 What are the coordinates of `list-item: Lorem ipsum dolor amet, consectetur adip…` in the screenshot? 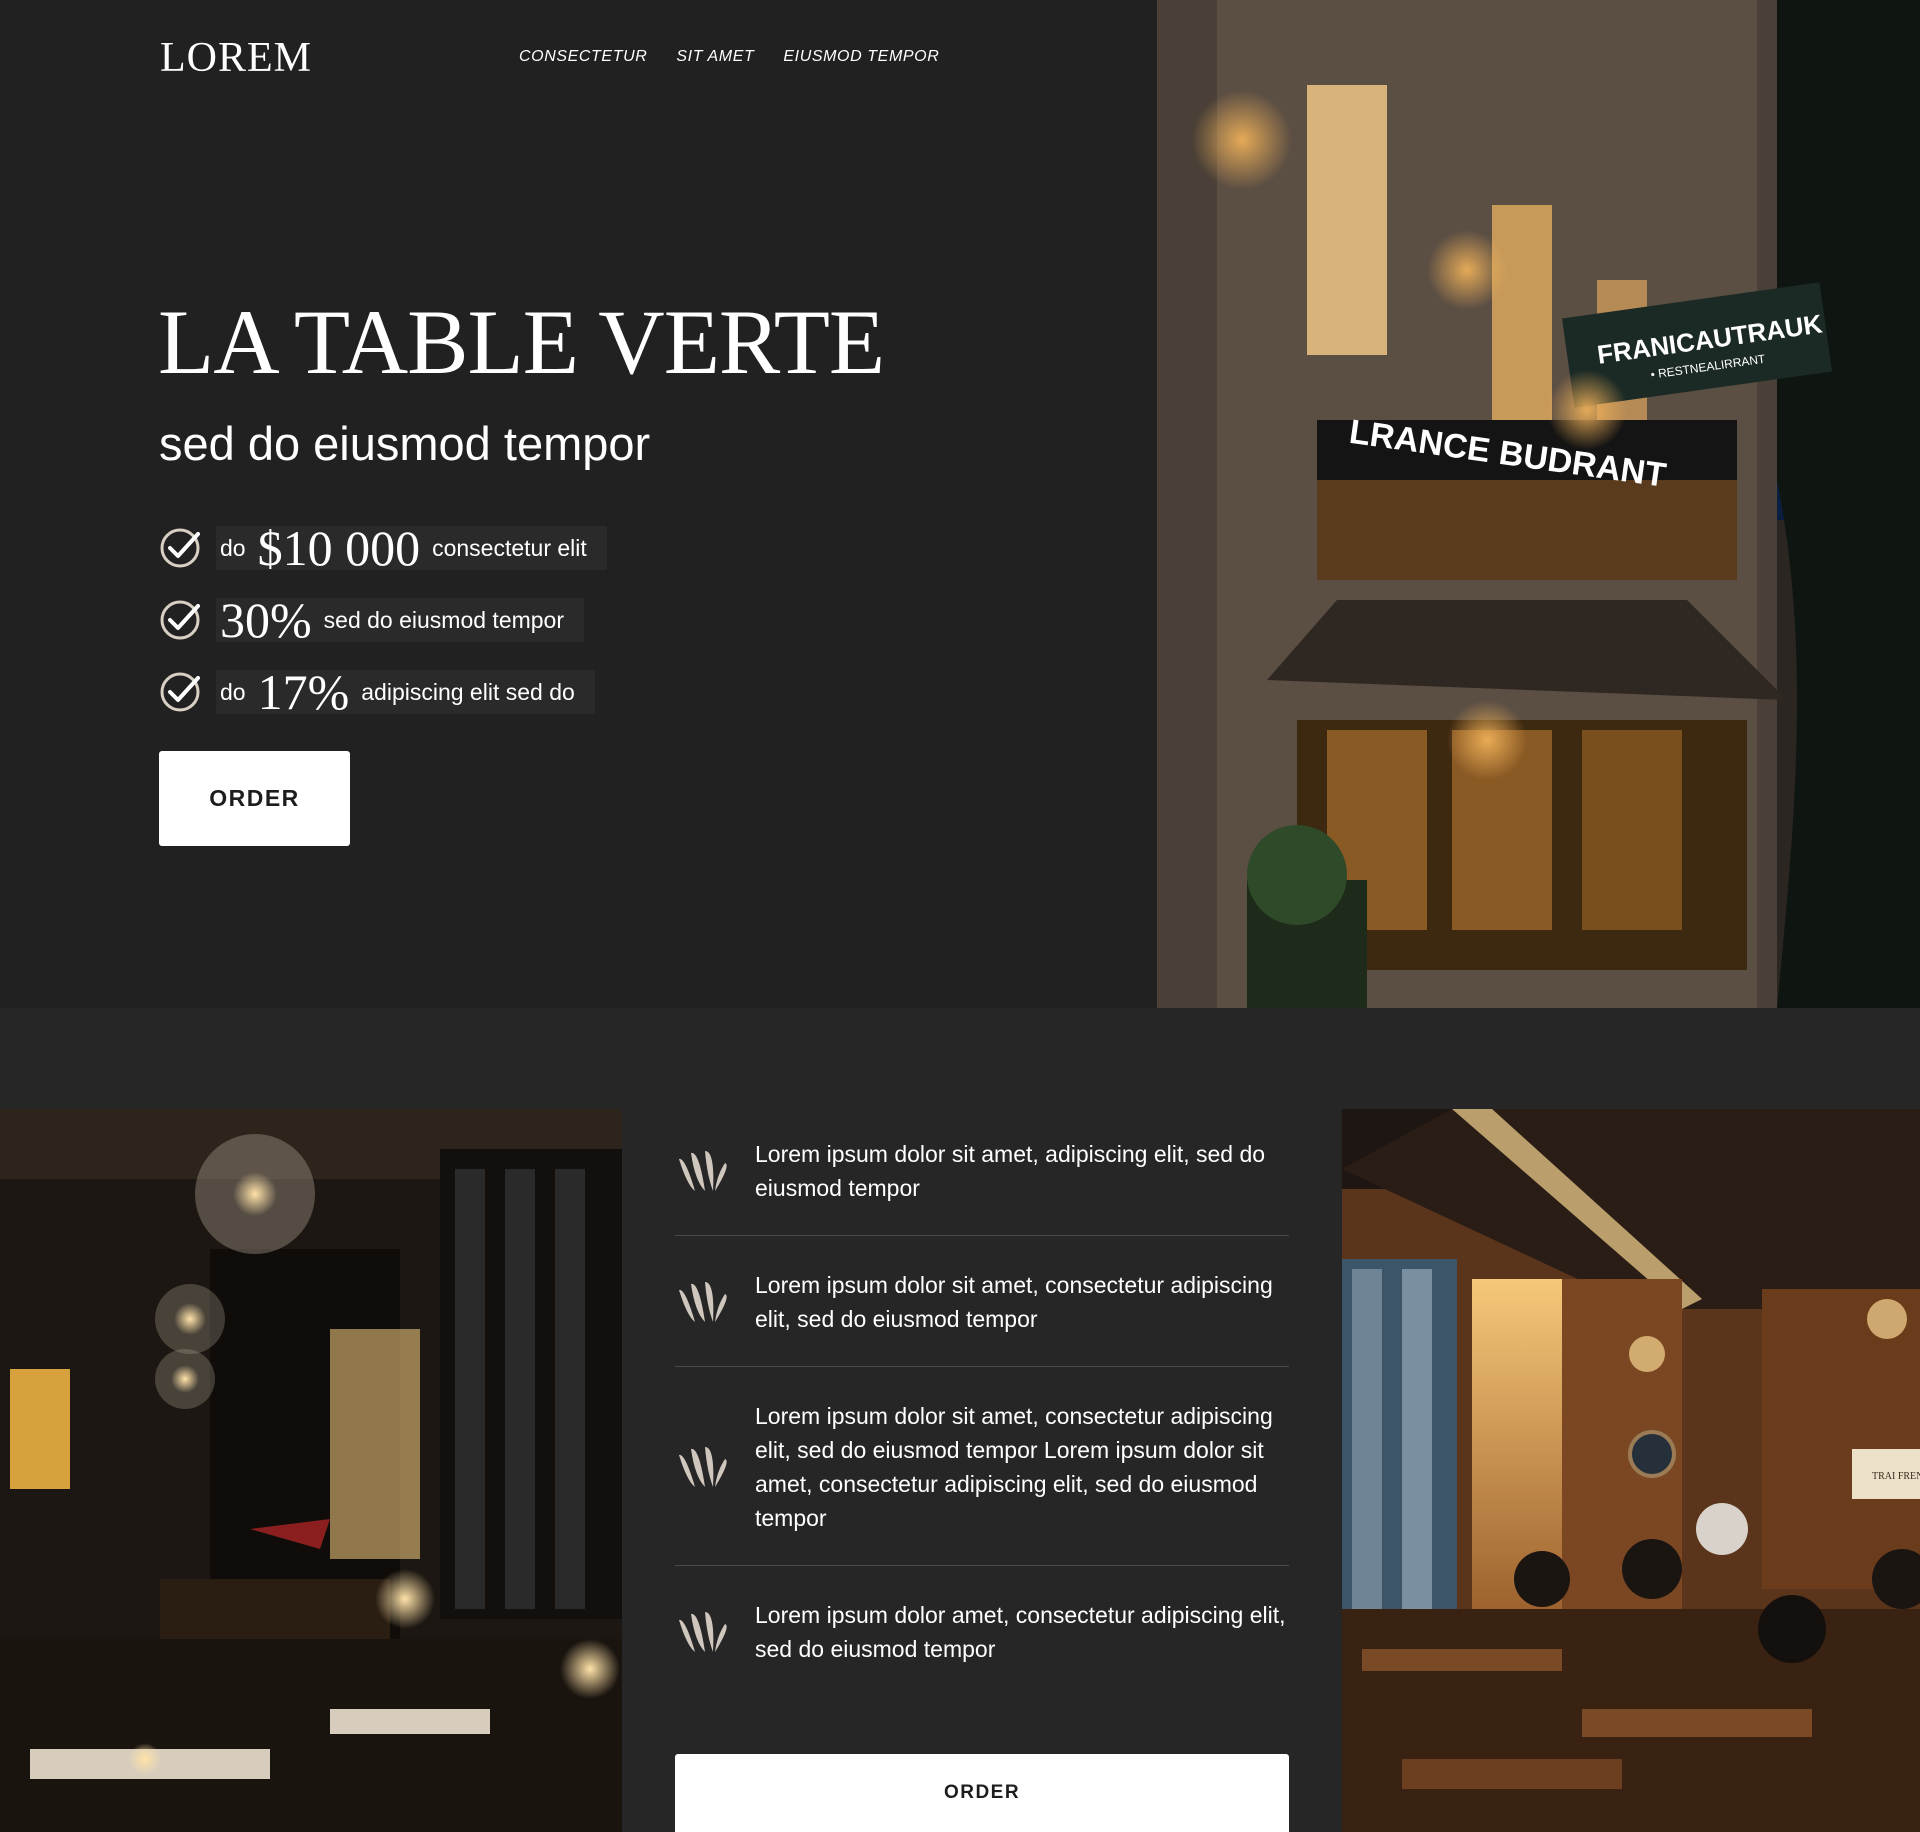 It's located at (982, 1646).